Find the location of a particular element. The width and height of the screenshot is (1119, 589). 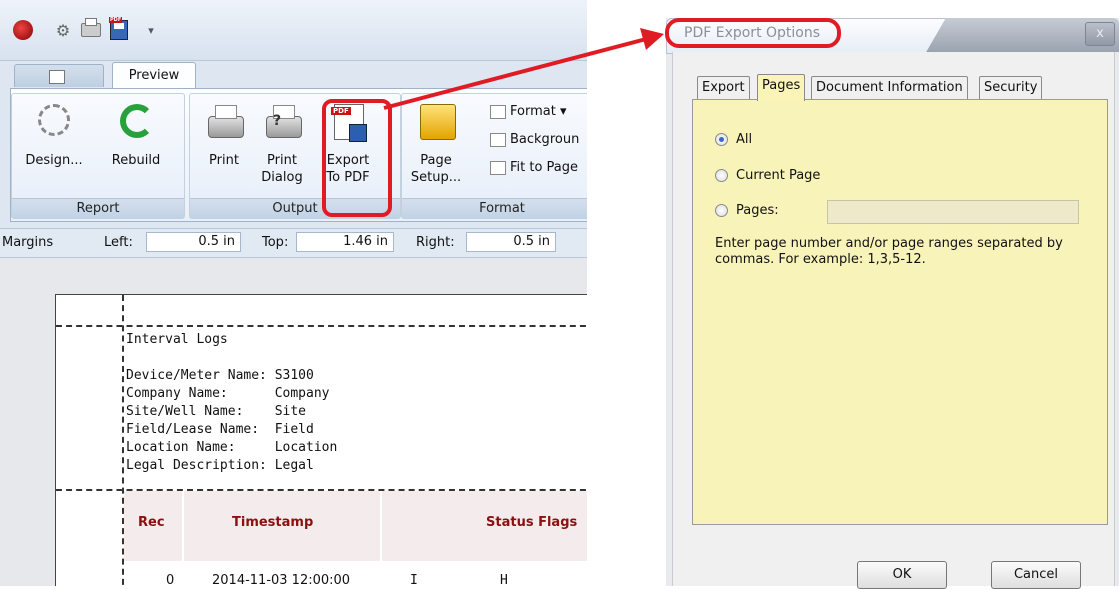

design-tab-icon is located at coordinates (57, 77).